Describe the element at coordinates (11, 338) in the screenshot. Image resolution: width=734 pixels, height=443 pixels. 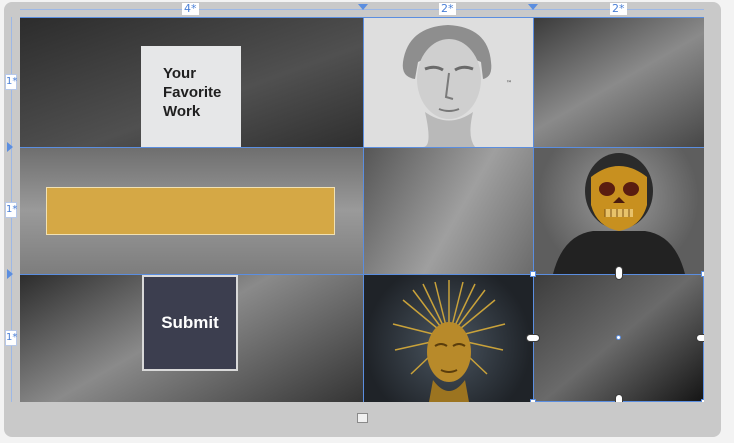
I see `row-3-size-label: 1*` at that location.